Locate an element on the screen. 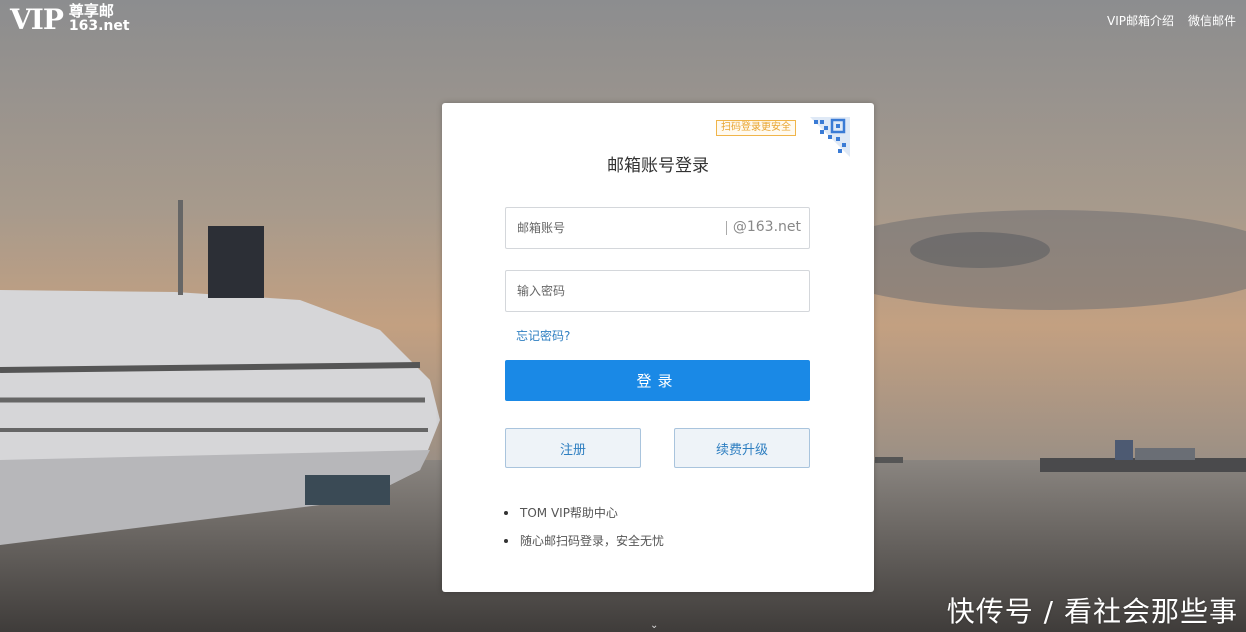 The image size is (1246, 632). password-field is located at coordinates (657, 291).